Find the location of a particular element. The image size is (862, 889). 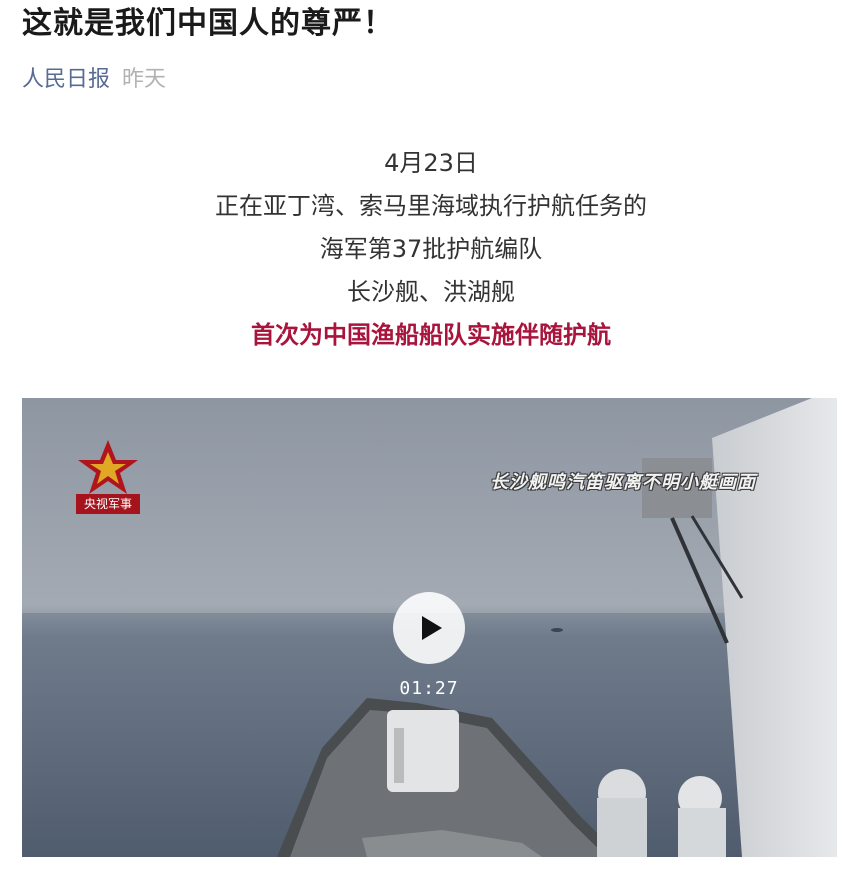

article-meta: 人民日报 昨天 is located at coordinates (94, 80).